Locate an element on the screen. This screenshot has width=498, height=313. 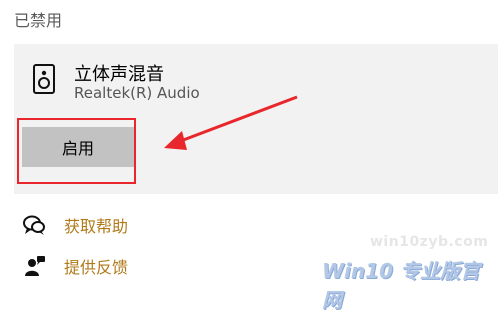
help-link-label: 获取帮助 is located at coordinates (96, 225).